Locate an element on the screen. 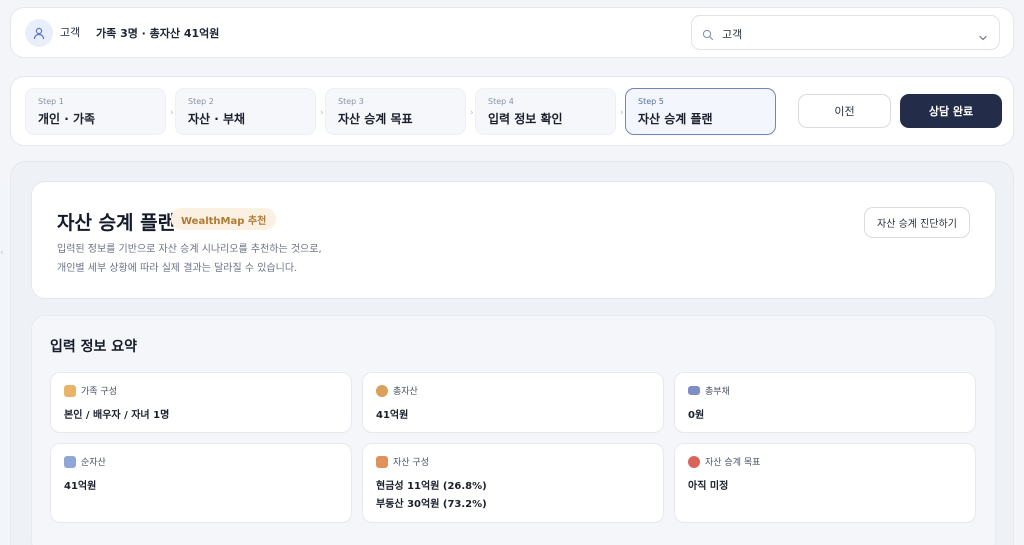 Image resolution: width=1024 pixels, height=545 pixels. diagnose-button: 자산 승계 진단하기 is located at coordinates (917, 222).